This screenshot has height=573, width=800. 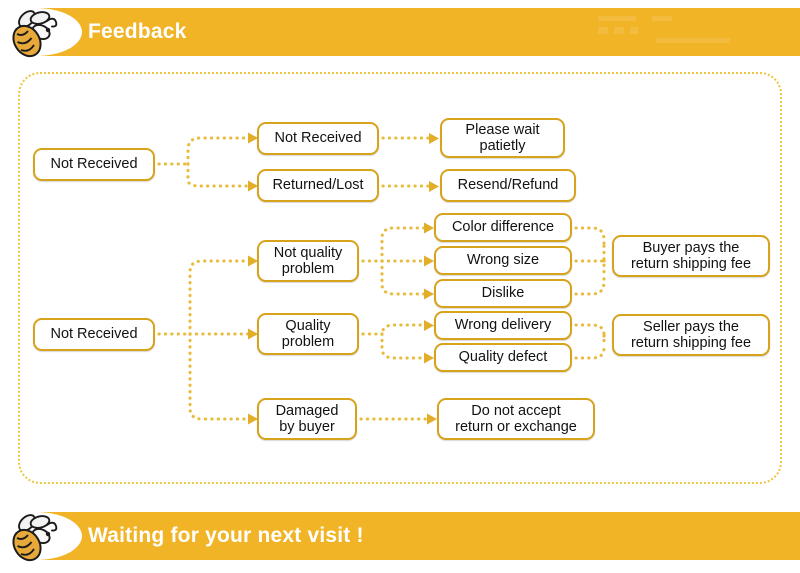 What do you see at coordinates (502, 138) in the screenshot?
I see `flow-node-please-wait: Please wait patietly` at bounding box center [502, 138].